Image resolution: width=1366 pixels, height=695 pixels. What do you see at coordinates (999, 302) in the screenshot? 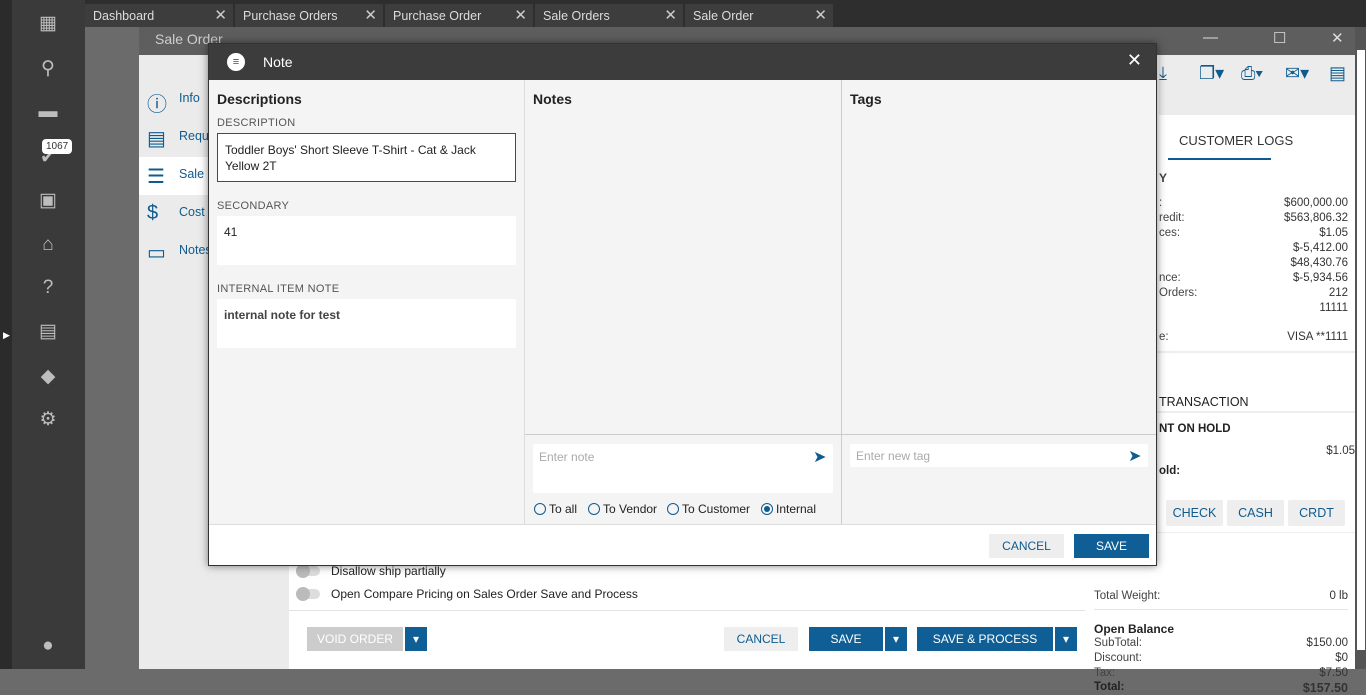
I see `tags-column: Tags Enter new tag ➤` at bounding box center [999, 302].